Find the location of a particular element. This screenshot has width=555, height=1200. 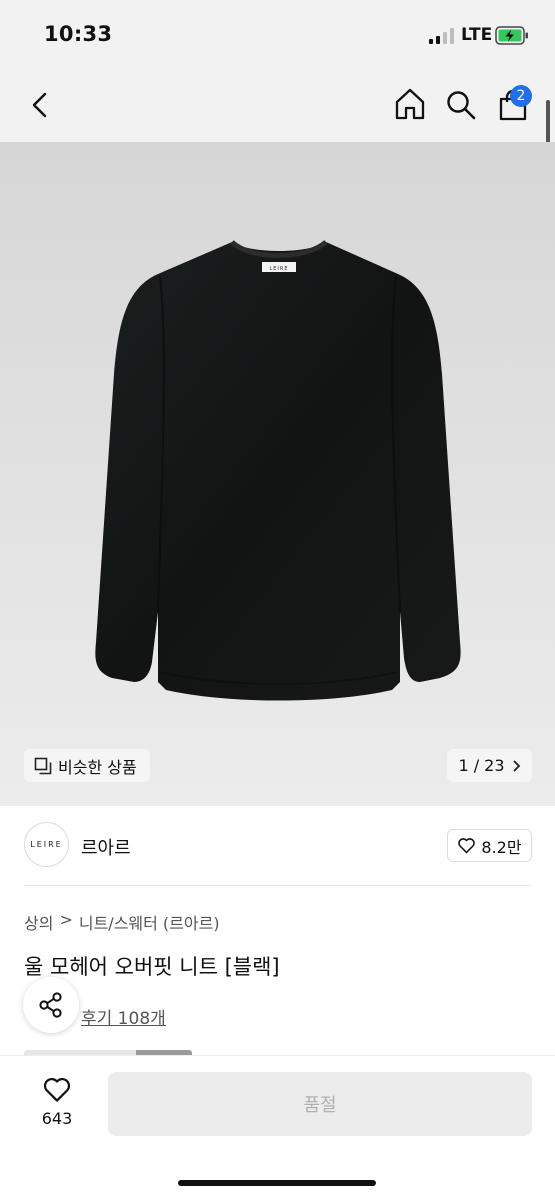

copy-icon is located at coordinates (43, 765).